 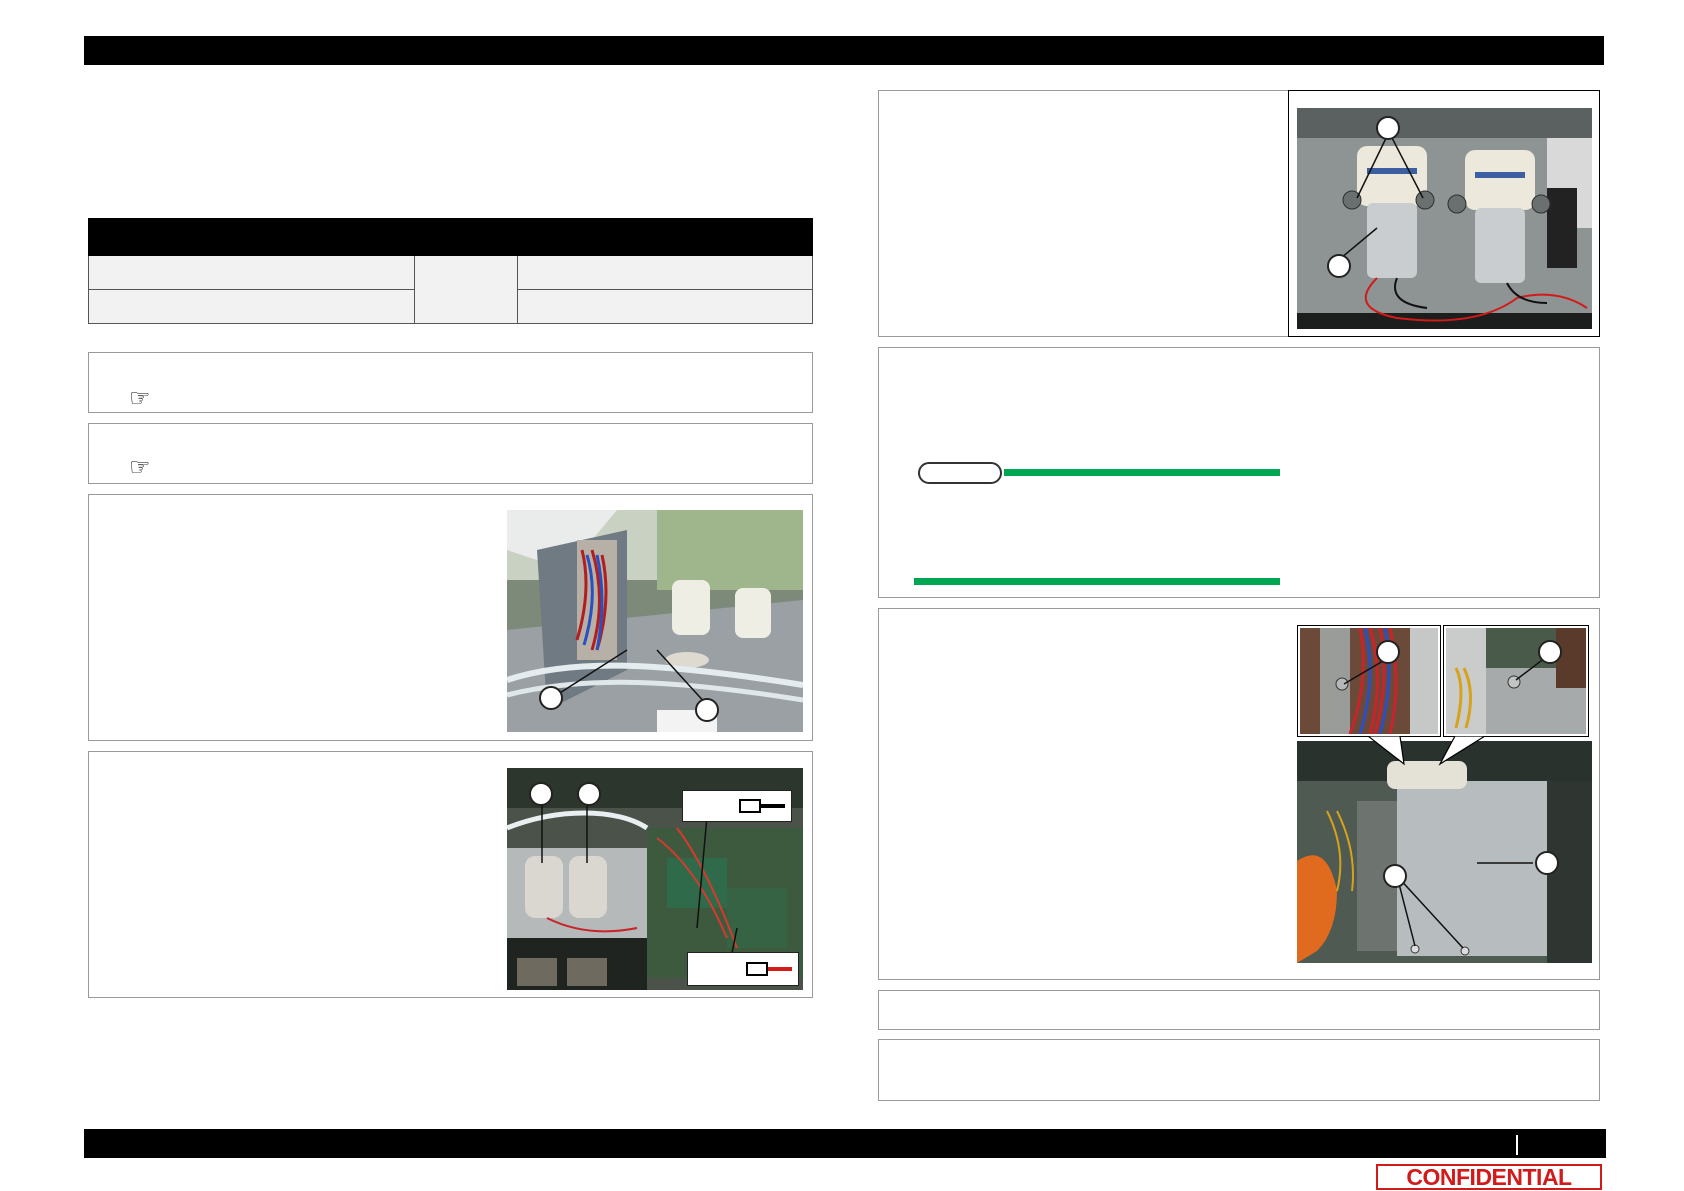 What do you see at coordinates (845, 1143) in the screenshot?
I see `footer-bar` at bounding box center [845, 1143].